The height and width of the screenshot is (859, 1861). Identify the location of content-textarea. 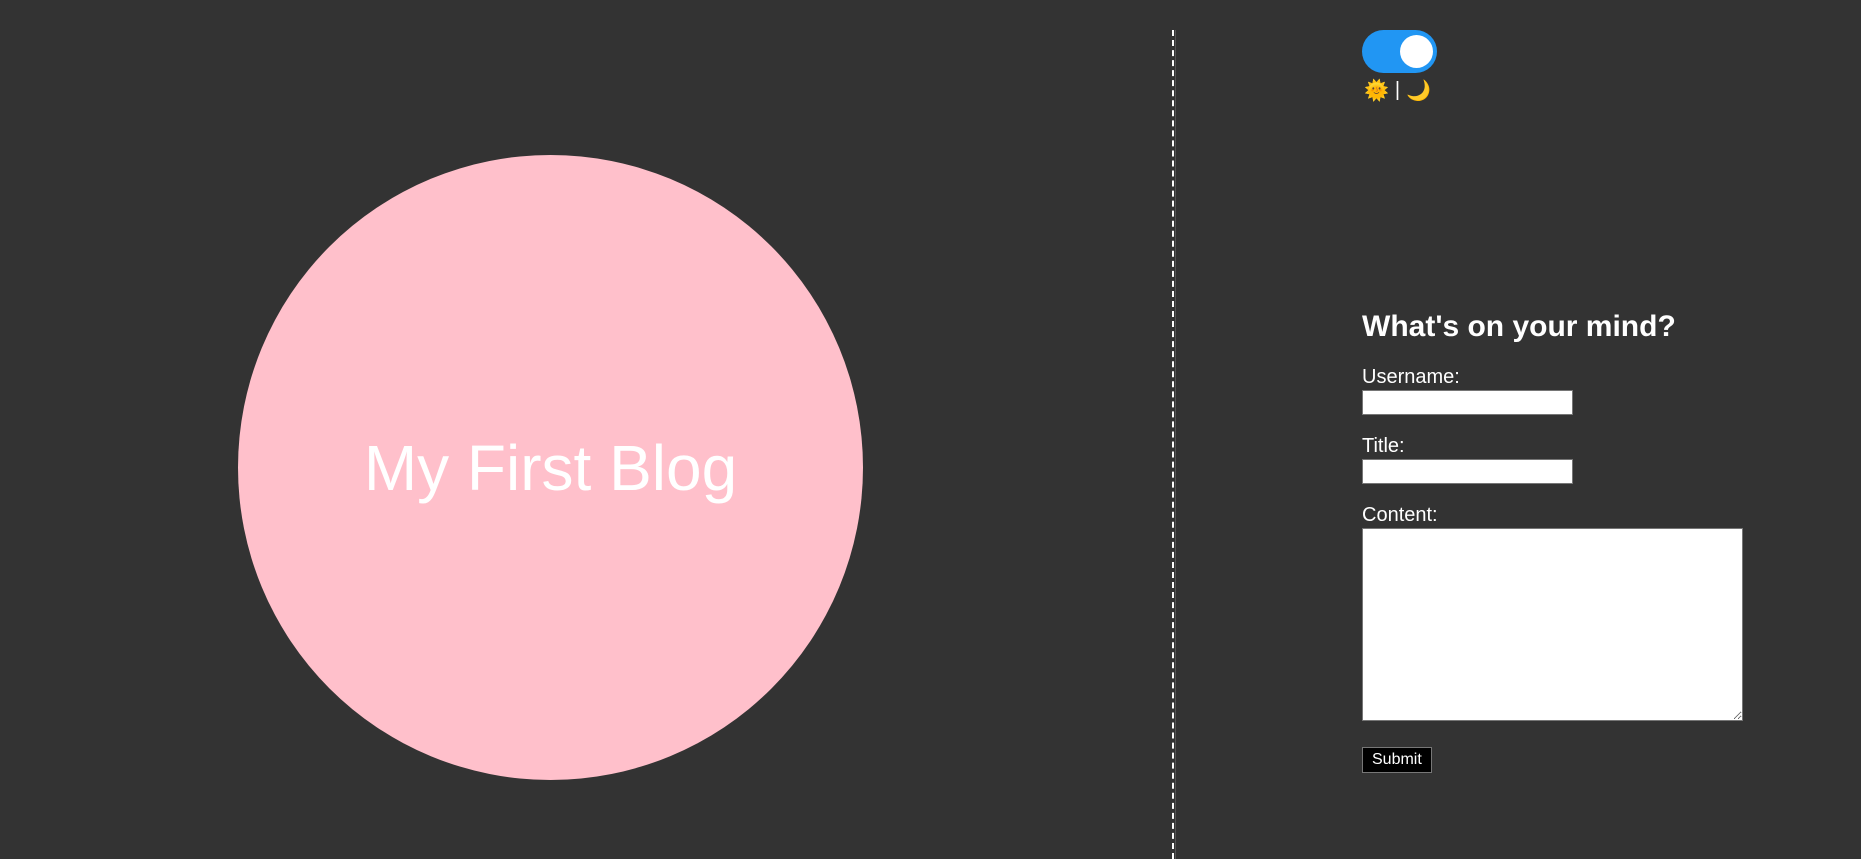
(1552, 624).